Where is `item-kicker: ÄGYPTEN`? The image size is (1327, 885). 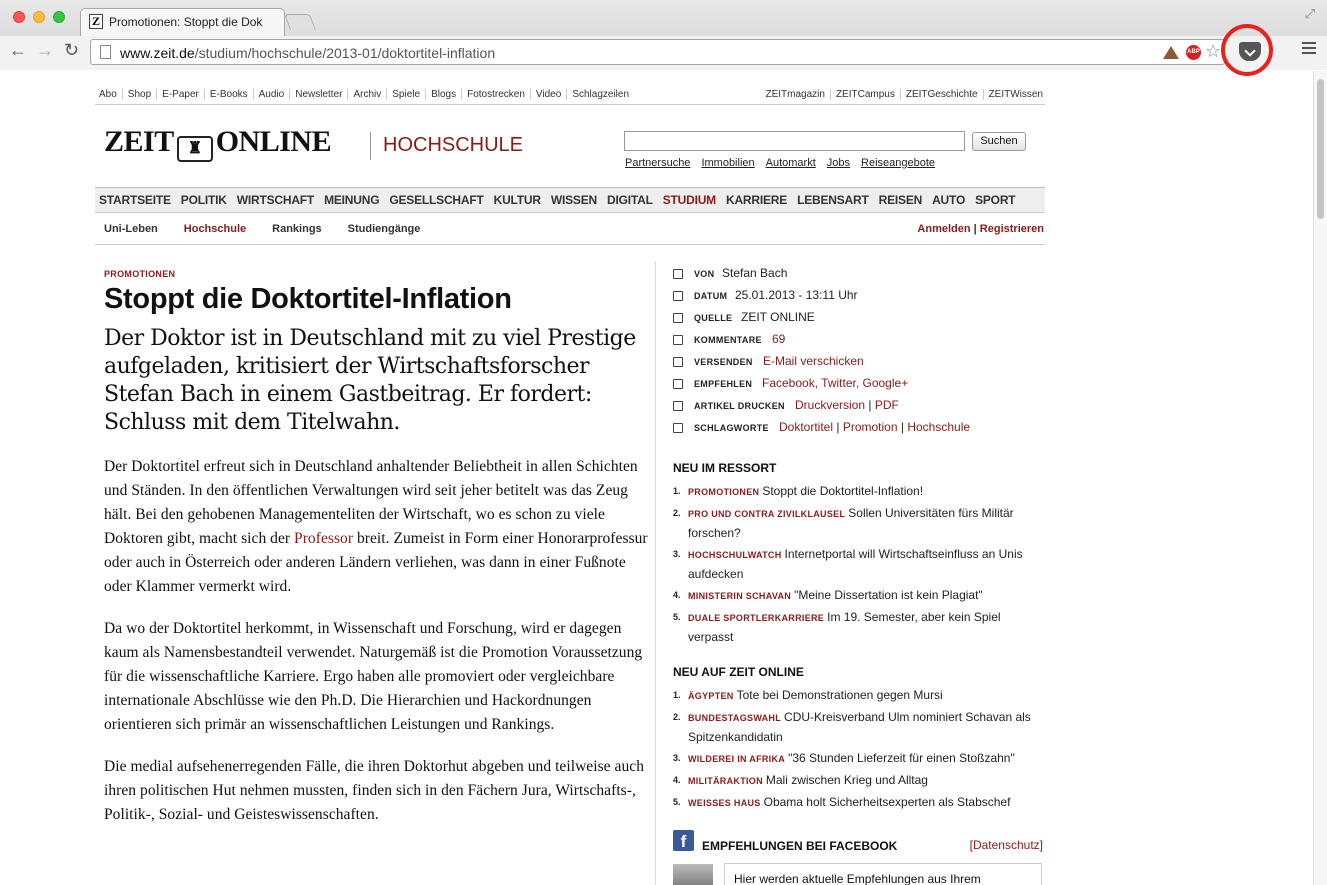
item-kicker: ÄGYPTEN is located at coordinates (711, 696).